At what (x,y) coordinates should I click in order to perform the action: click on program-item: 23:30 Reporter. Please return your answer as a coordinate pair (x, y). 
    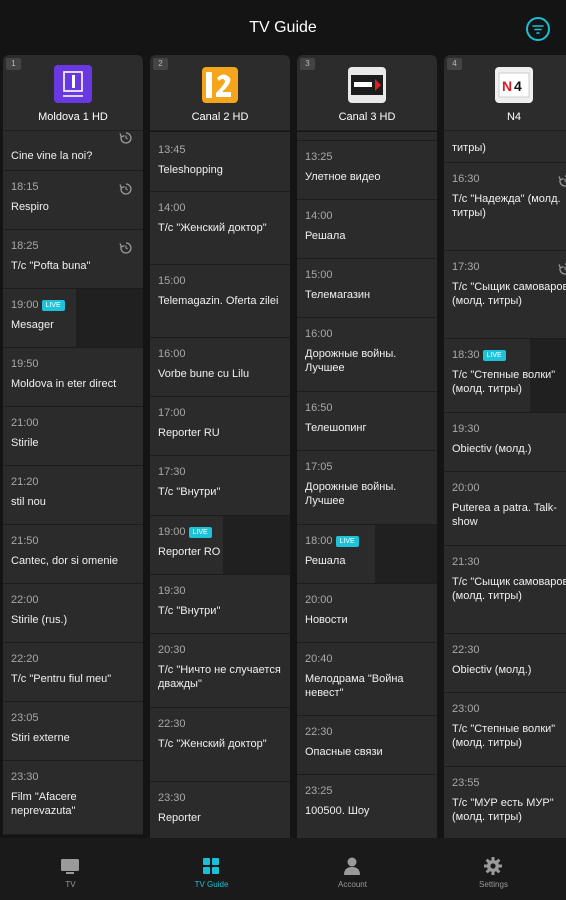
    Looking at the image, I should click on (220, 810).